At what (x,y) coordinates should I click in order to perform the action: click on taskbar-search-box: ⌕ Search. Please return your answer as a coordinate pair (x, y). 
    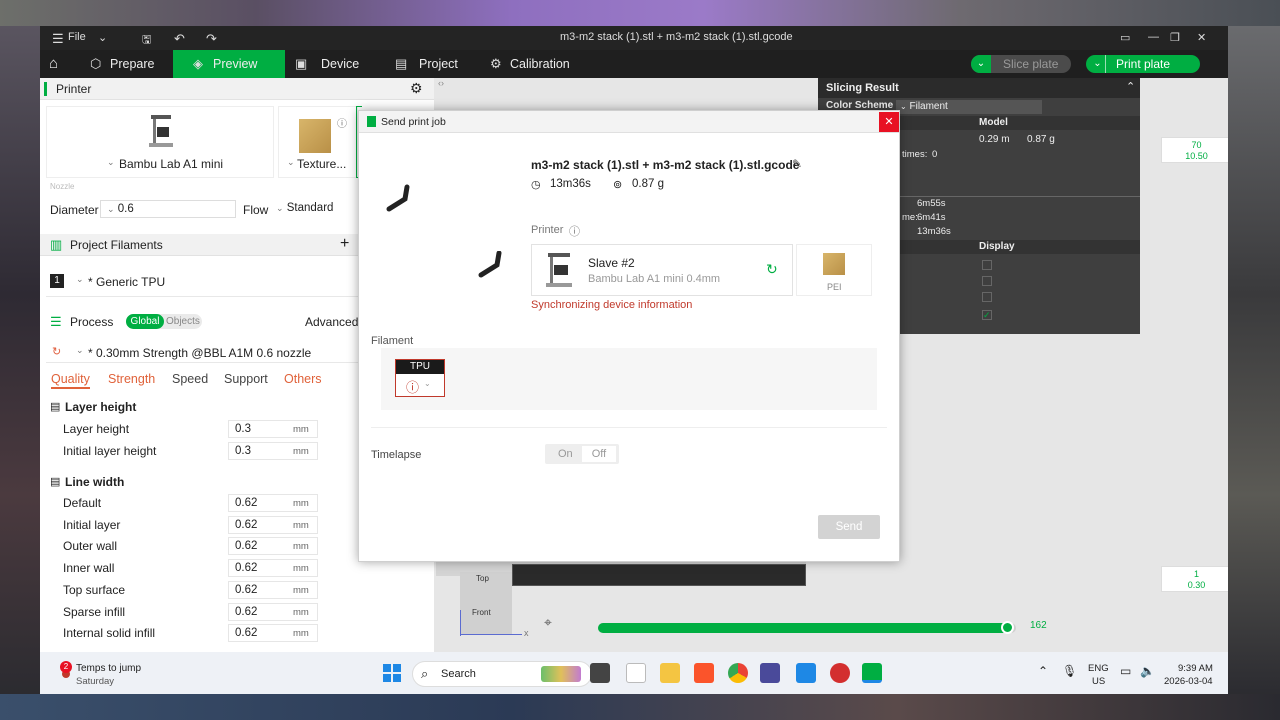
    Looking at the image, I should click on (502, 674).